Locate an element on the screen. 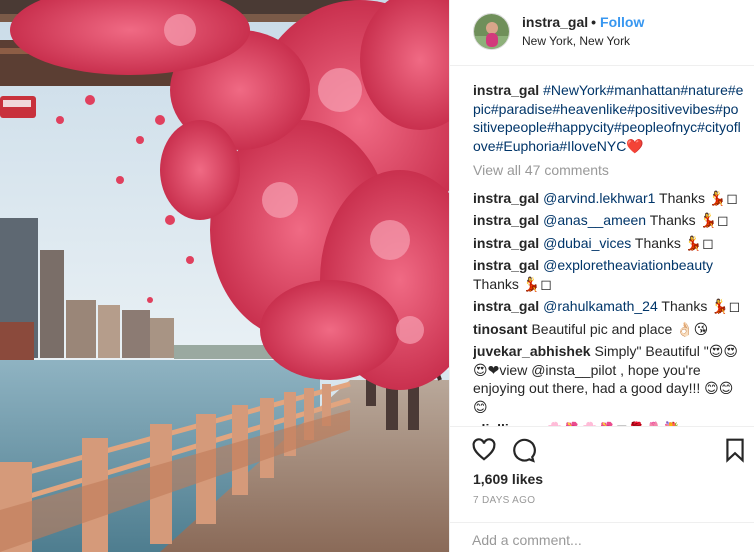 This screenshot has width=754, height=552. follow-button: Follow is located at coordinates (622, 22).